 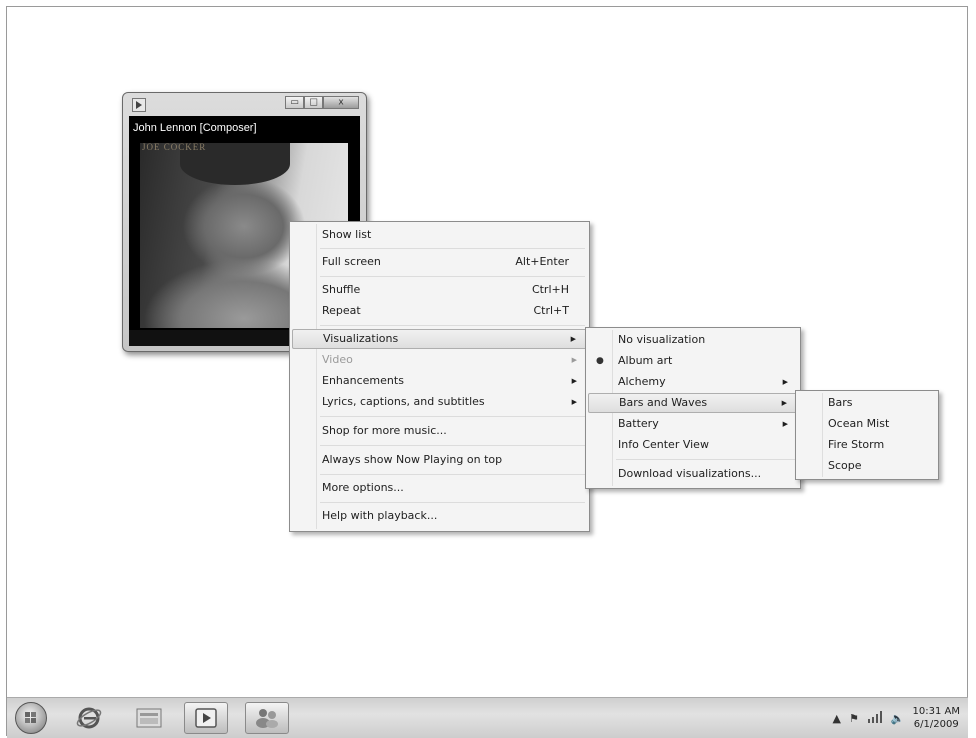 What do you see at coordinates (206, 718) in the screenshot?
I see `media-player-icon` at bounding box center [206, 718].